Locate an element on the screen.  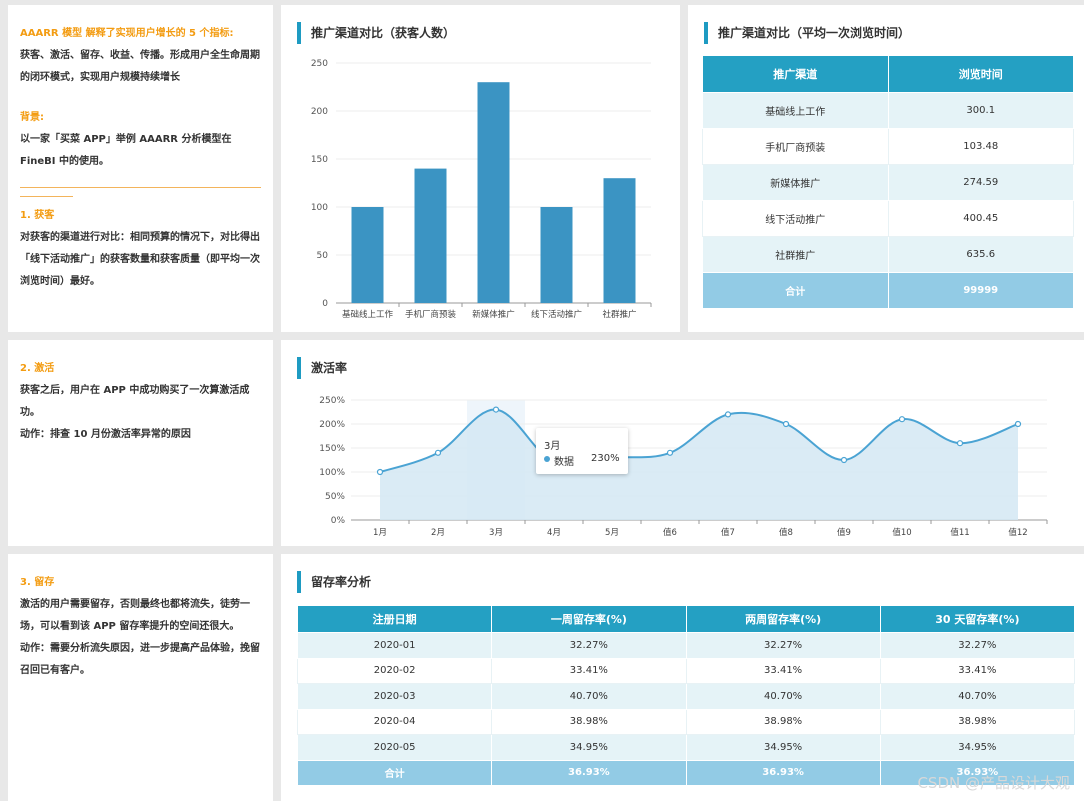
channel-row: 新媒体推广 274.59 is located at coordinates (888, 182).